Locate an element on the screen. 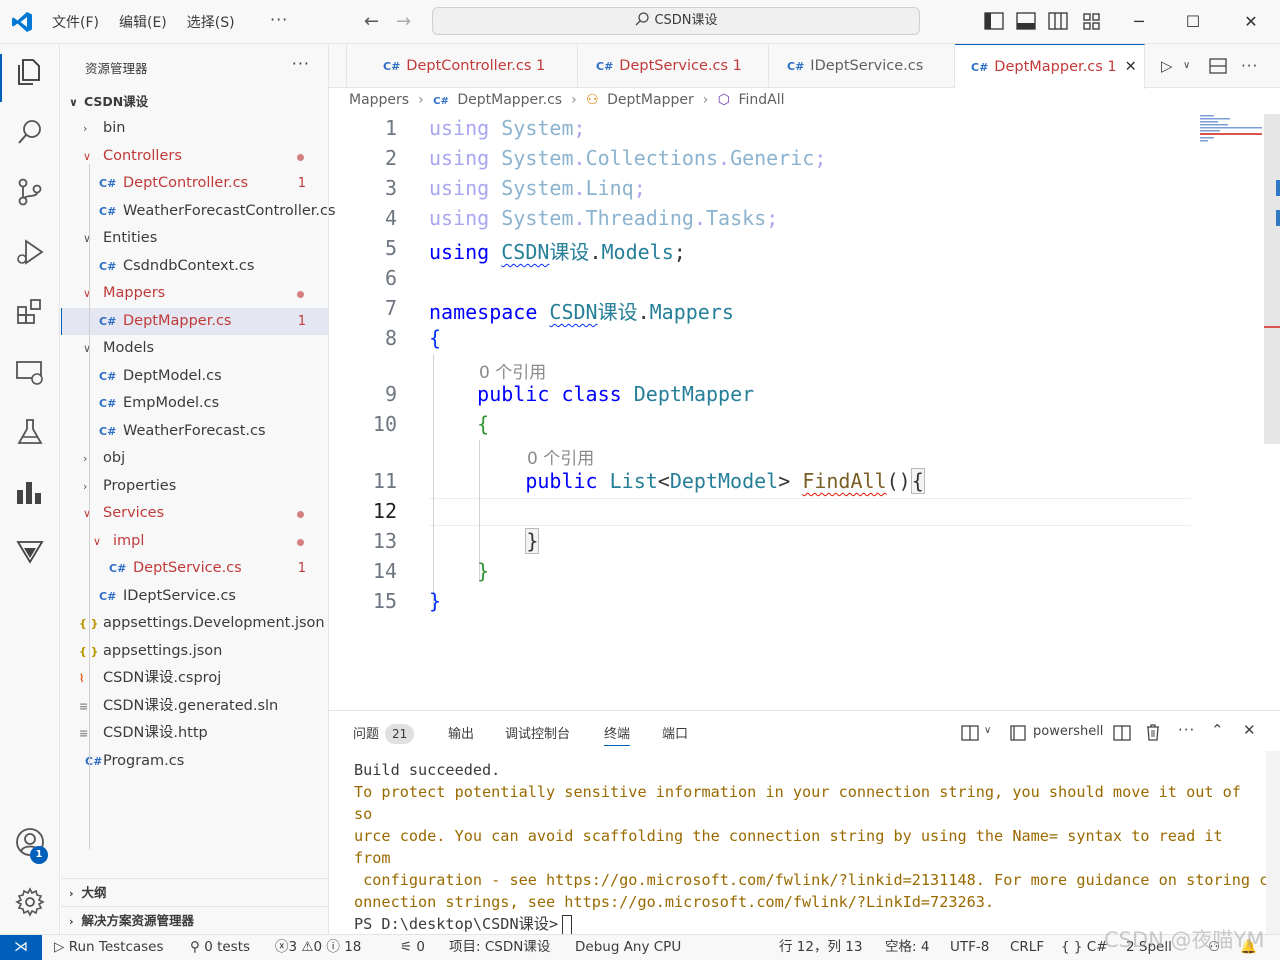 The image size is (1280, 960). tree-item-label: CSDN课设.http is located at coordinates (155, 733).